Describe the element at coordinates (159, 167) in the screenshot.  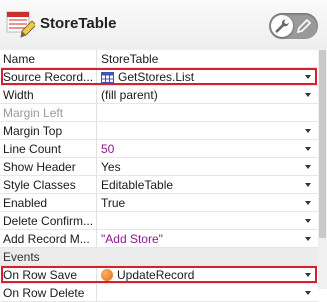
I see `property-row-show-header: Show Header Yes` at that location.